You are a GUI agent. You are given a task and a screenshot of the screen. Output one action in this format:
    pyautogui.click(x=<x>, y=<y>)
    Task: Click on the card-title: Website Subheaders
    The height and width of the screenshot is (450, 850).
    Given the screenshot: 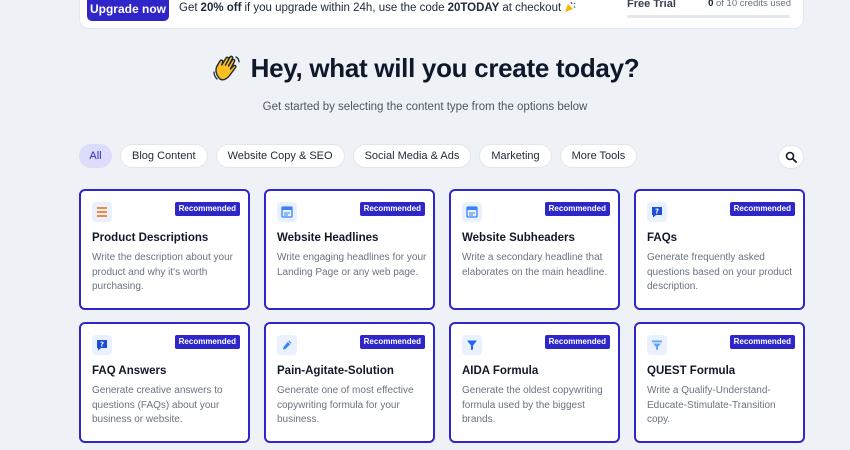 What is the action you would take?
    pyautogui.click(x=518, y=238)
    